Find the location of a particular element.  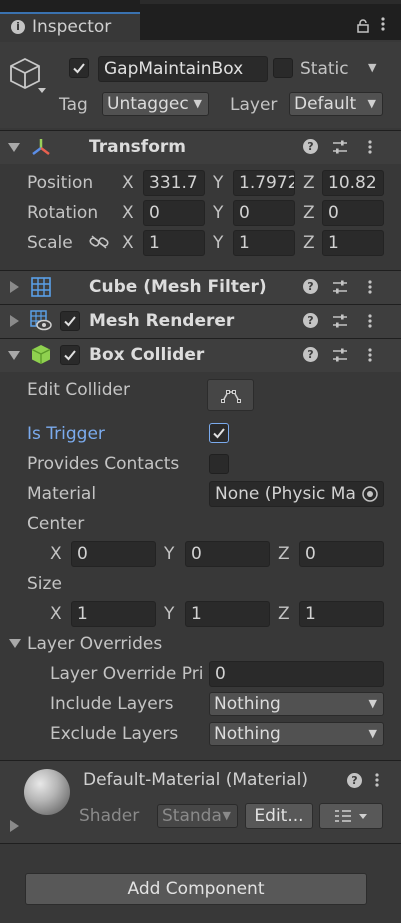

object-picker-icon is located at coordinates (370, 494).